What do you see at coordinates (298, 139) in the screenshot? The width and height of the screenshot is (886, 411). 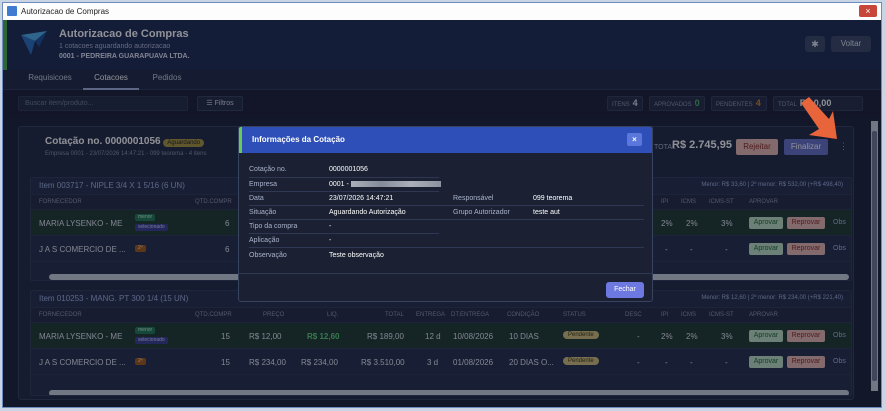 I see `modal-title: Informações da Cotação` at bounding box center [298, 139].